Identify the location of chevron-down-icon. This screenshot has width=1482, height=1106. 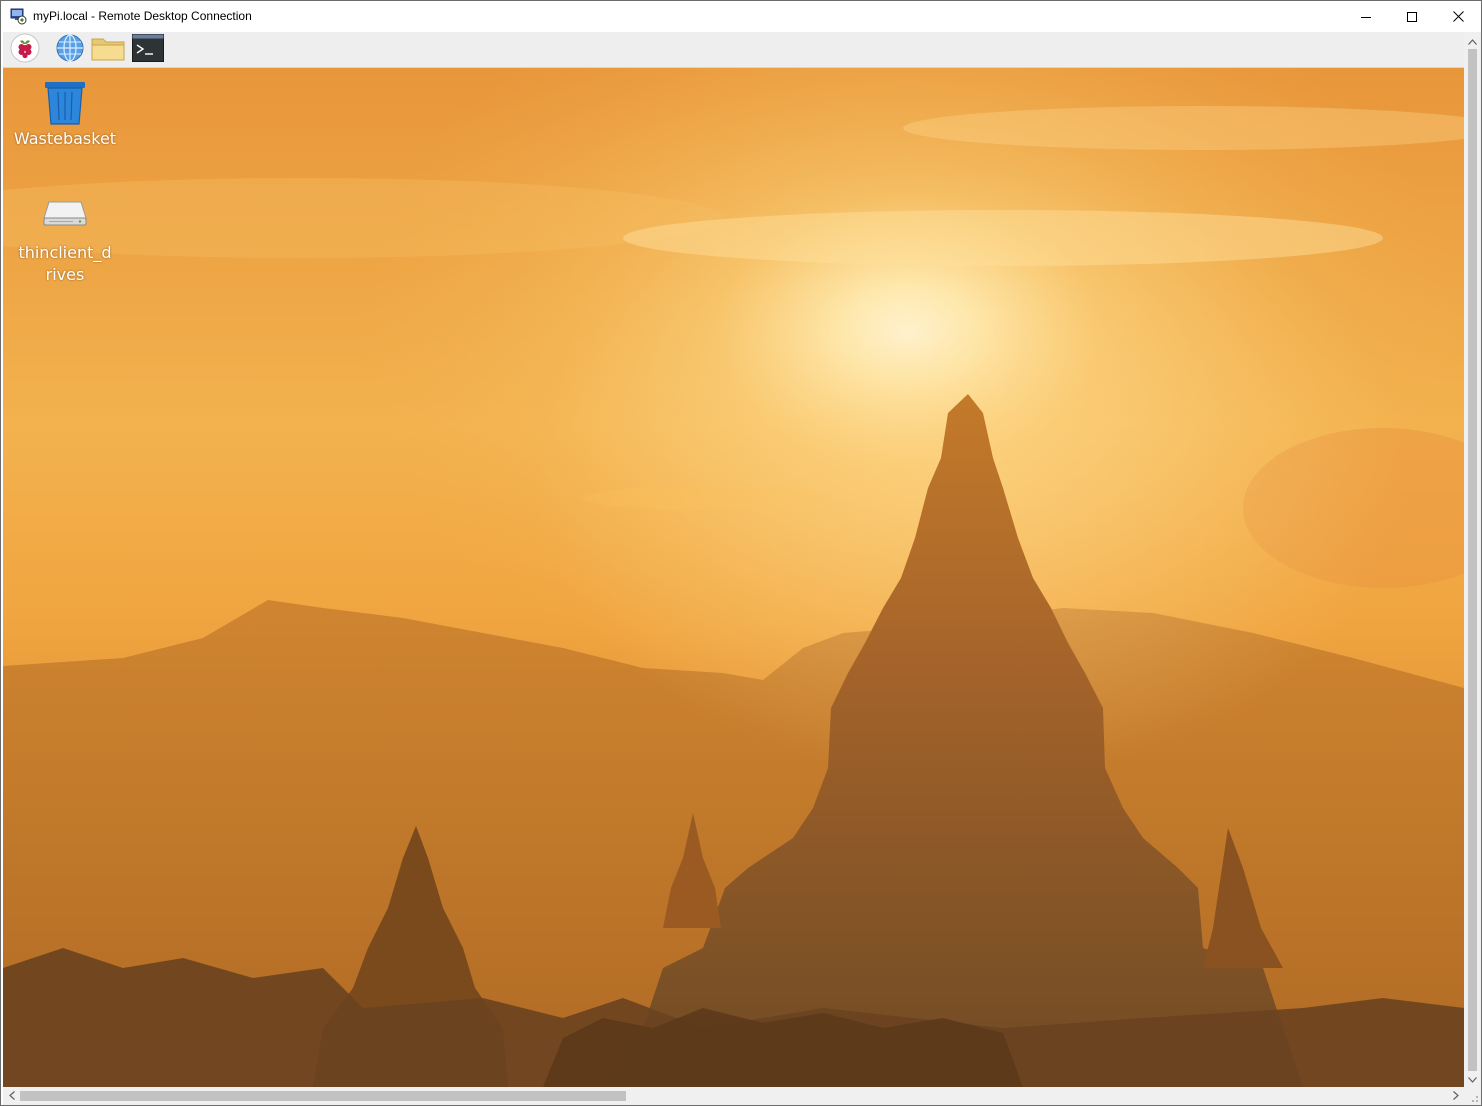
(1472, 1079).